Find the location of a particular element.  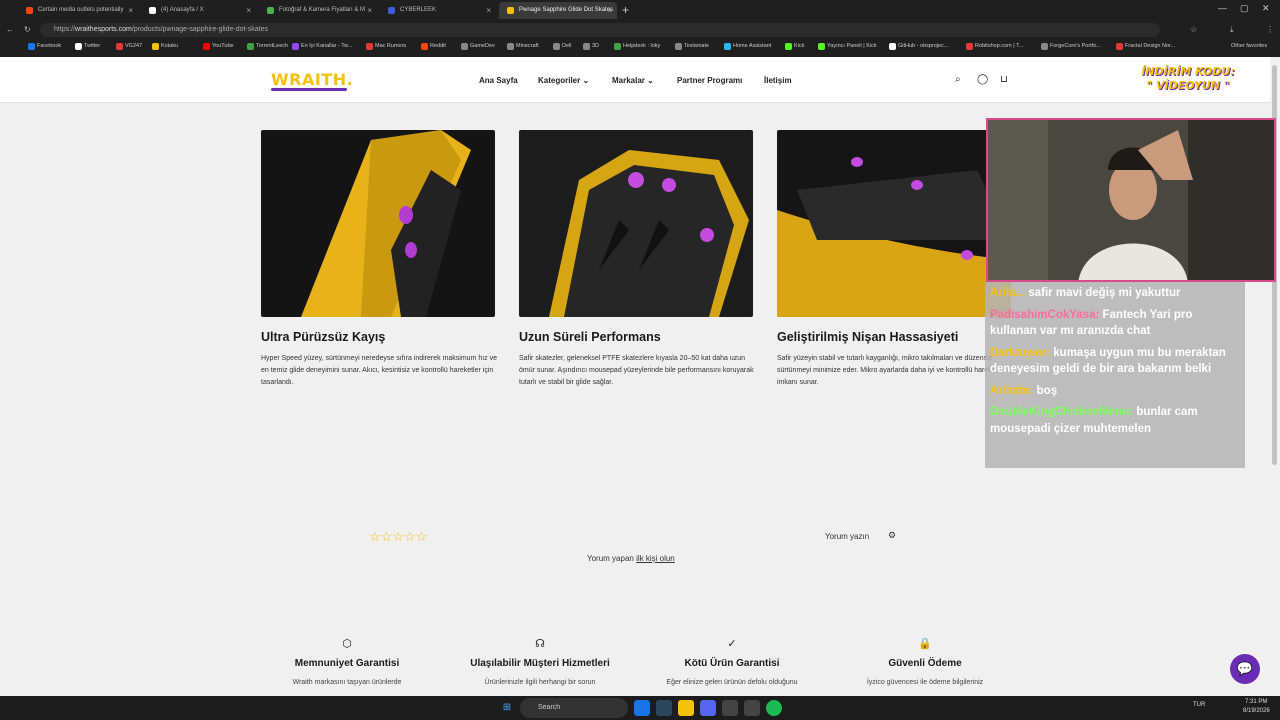

logo-underline is located at coordinates (309, 89).